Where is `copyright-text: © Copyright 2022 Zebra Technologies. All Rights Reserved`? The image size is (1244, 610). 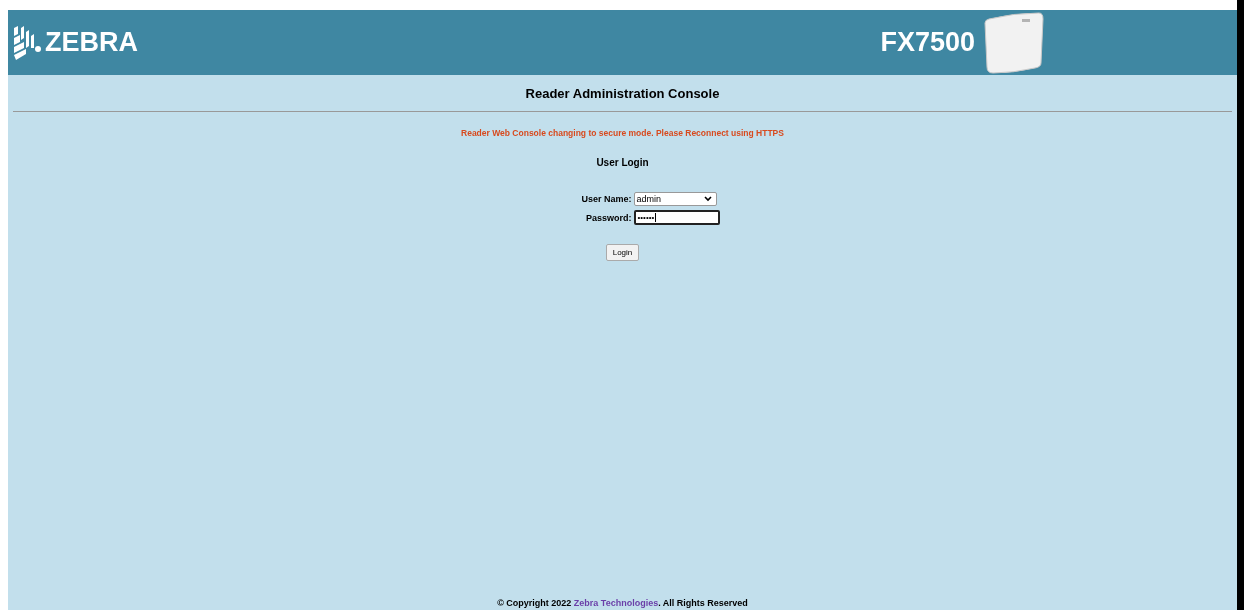
copyright-text: © Copyright 2022 Zebra Technologies. All Rights Reserved is located at coordinates (622, 603).